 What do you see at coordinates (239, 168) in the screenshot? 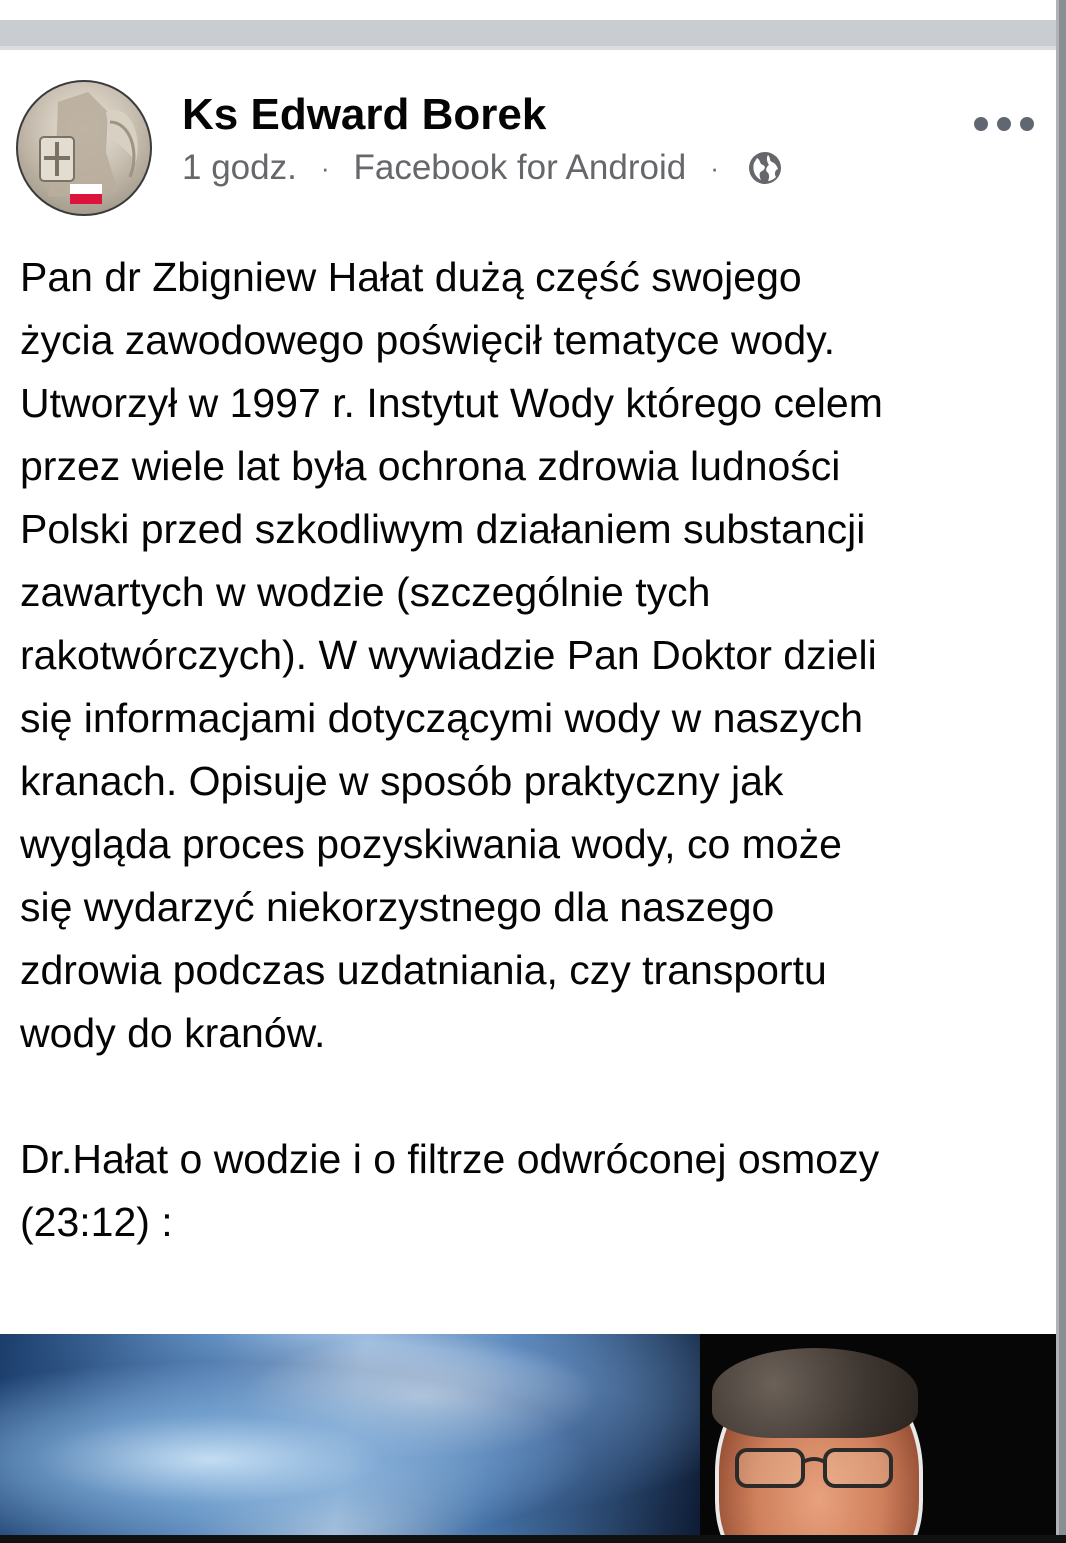
I see `post-time: 1 godz.` at bounding box center [239, 168].